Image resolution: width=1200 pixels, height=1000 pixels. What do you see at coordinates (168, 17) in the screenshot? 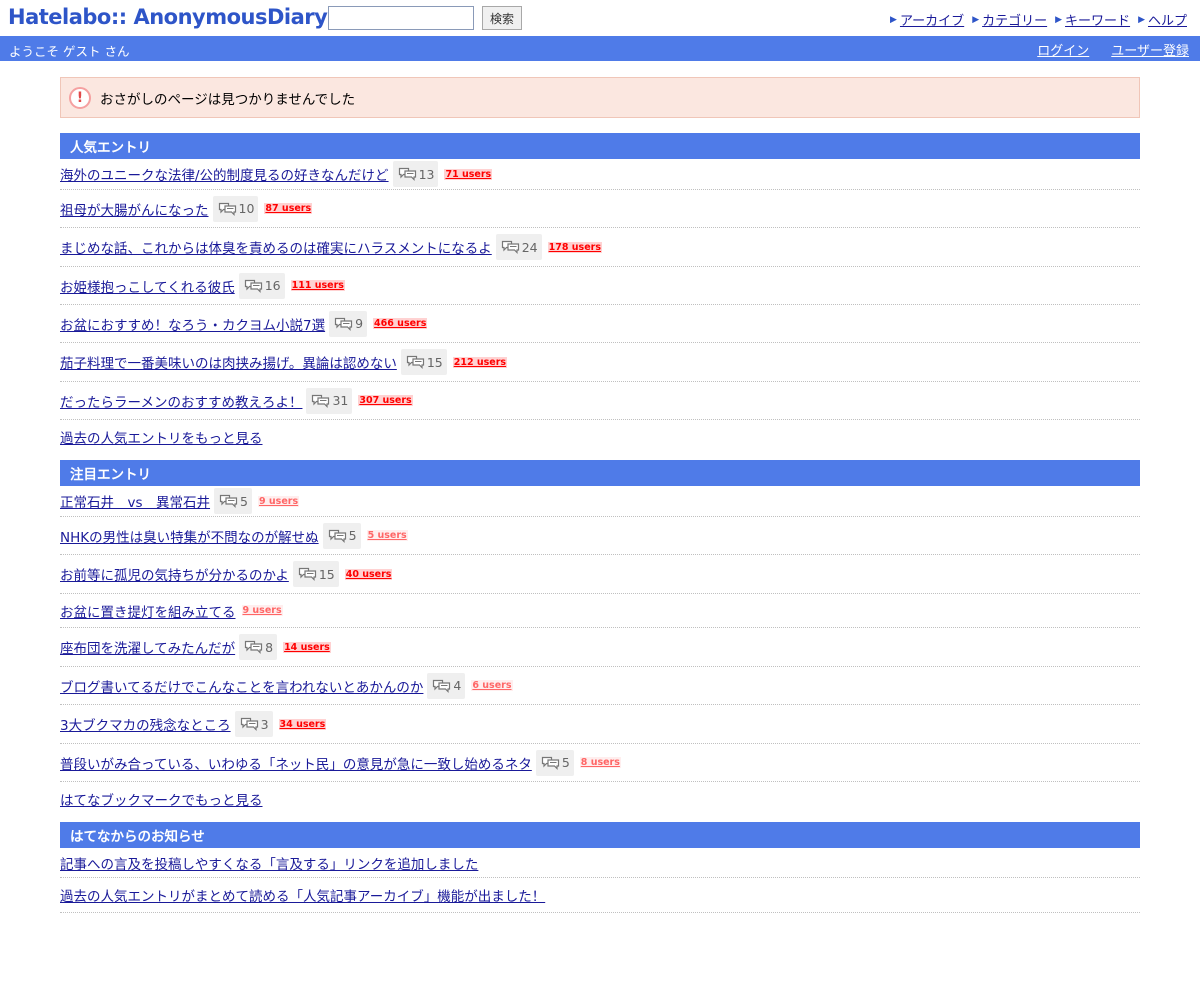
I see `site-logo: Hatelabo:: AnonymousDiary` at bounding box center [168, 17].